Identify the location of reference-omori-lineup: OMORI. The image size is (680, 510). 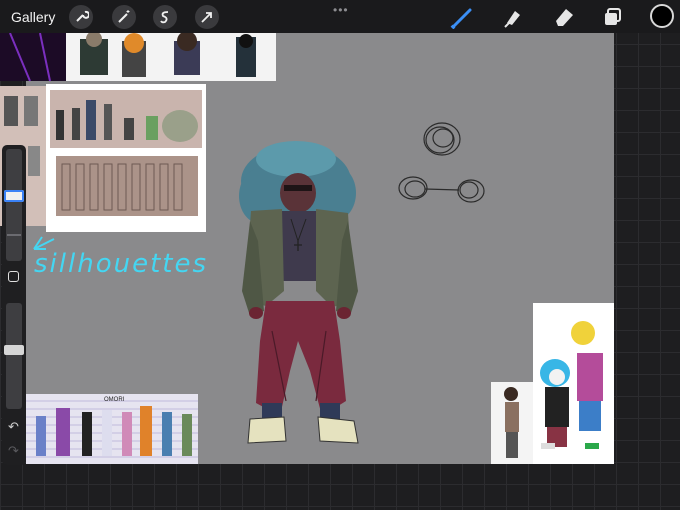
(112, 429).